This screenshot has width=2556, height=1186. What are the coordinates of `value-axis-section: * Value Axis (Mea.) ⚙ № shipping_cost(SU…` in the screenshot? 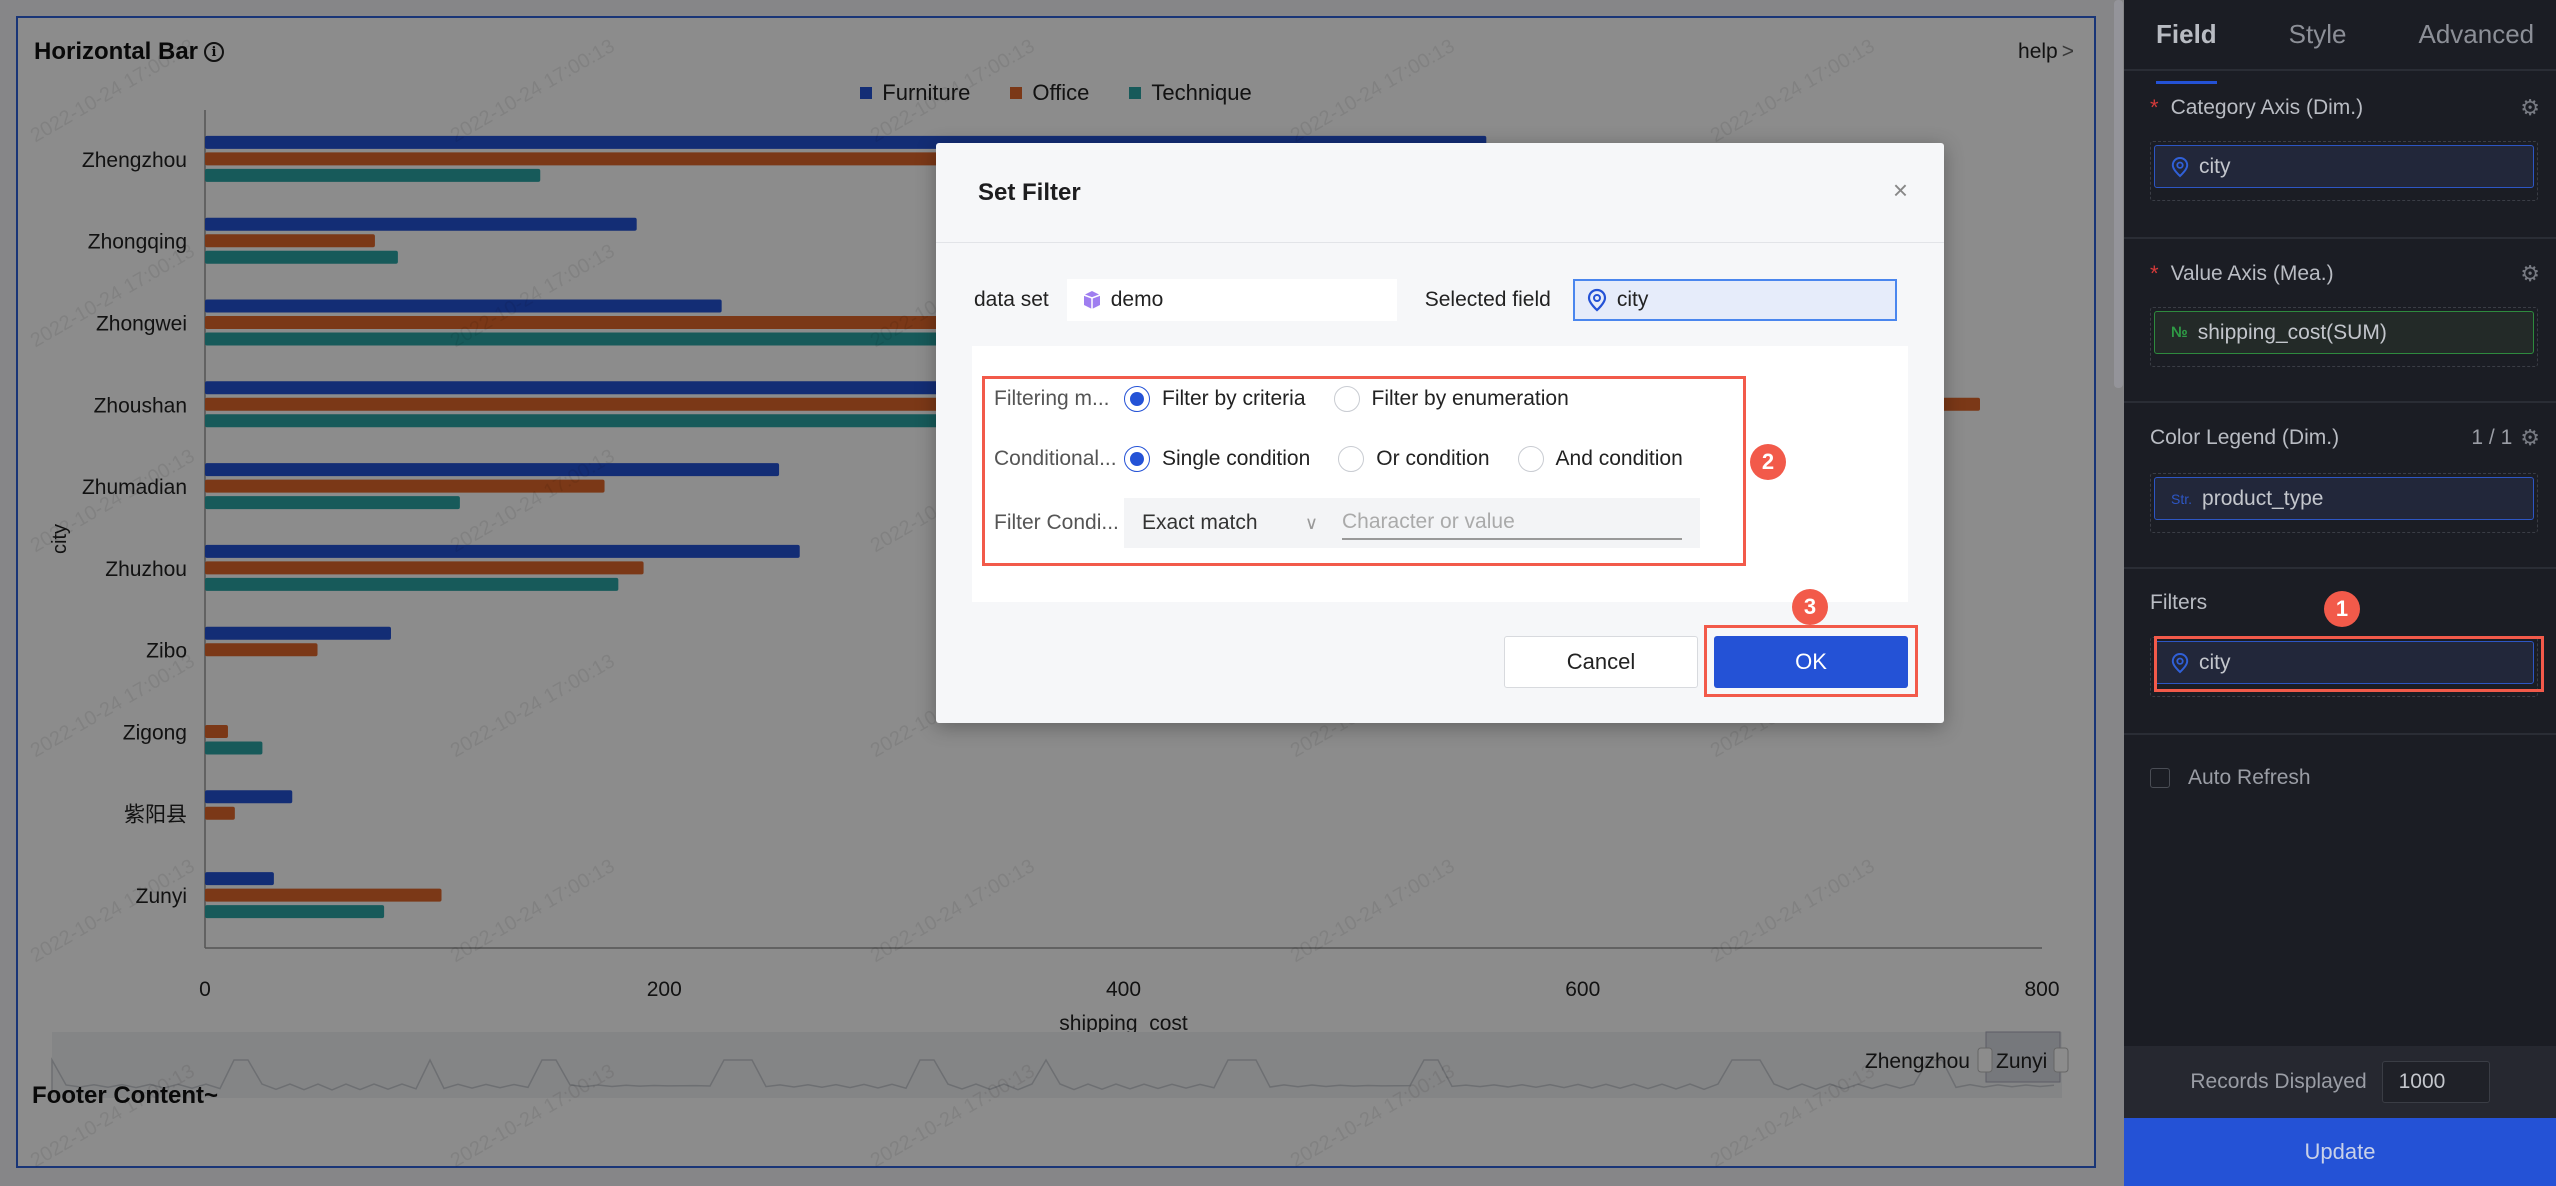 It's located at (2340, 321).